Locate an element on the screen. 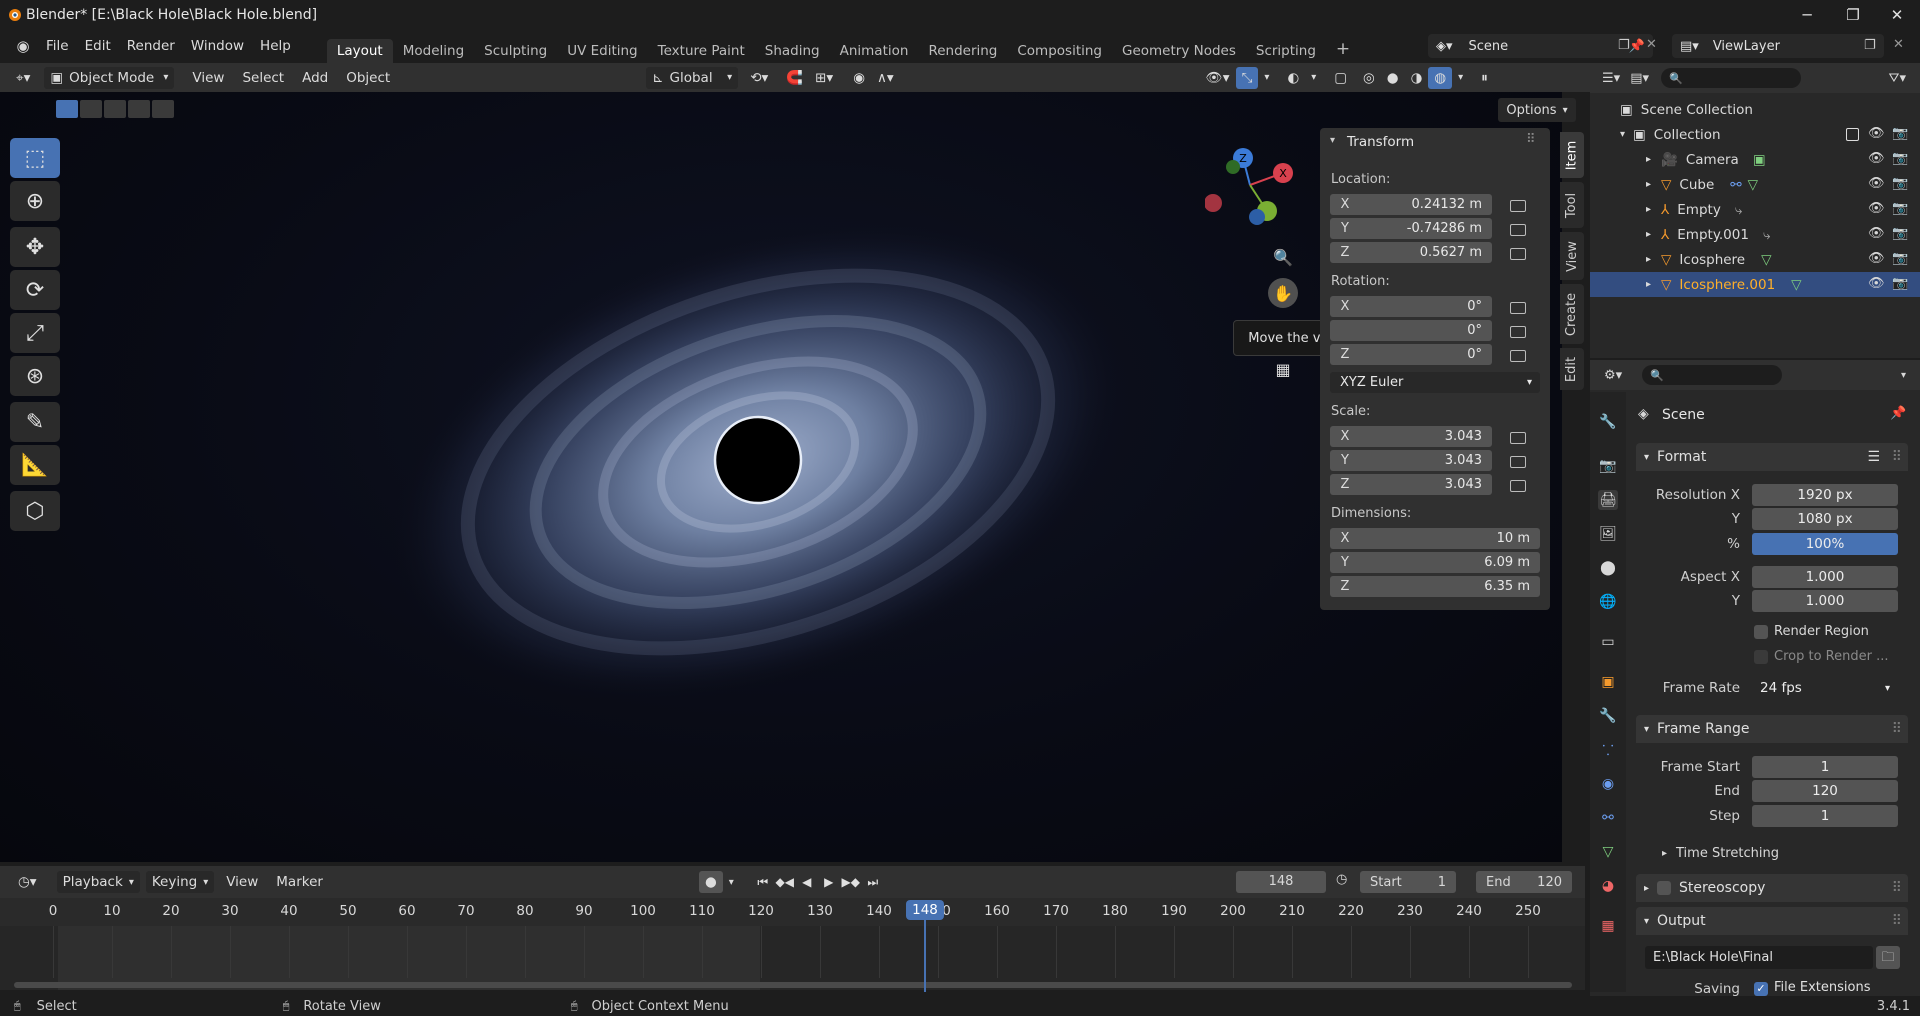 This screenshot has width=1920, height=1016. jump-end-icon: ⏭ is located at coordinates (873, 882).